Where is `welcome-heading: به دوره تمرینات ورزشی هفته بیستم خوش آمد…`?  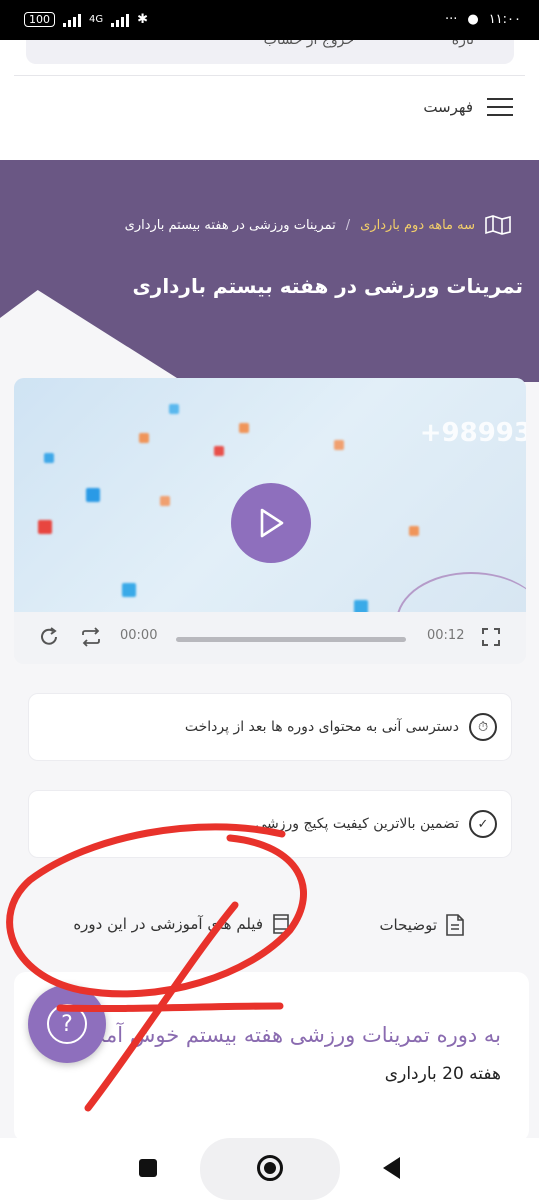 welcome-heading: به دوره تمرینات ورزشی هفته بیستم خوش آمد… is located at coordinates (289, 1035).